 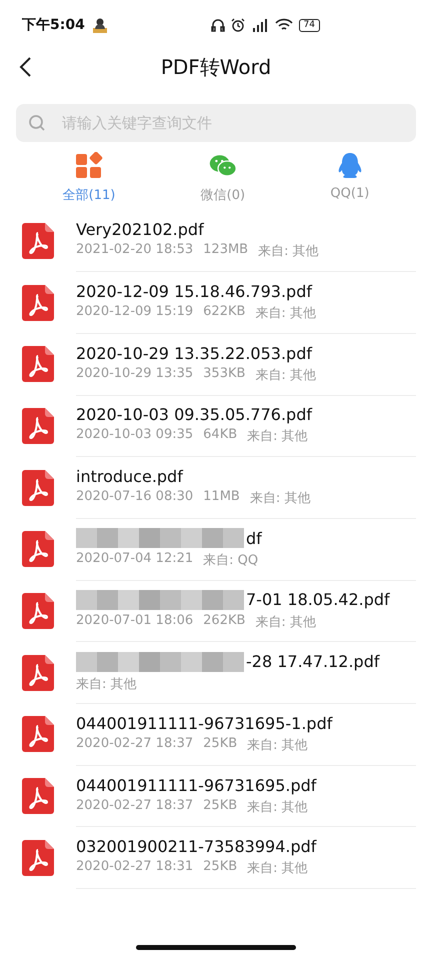 I want to click on file-date: 2020-07-01 18:06, so click(x=135, y=621).